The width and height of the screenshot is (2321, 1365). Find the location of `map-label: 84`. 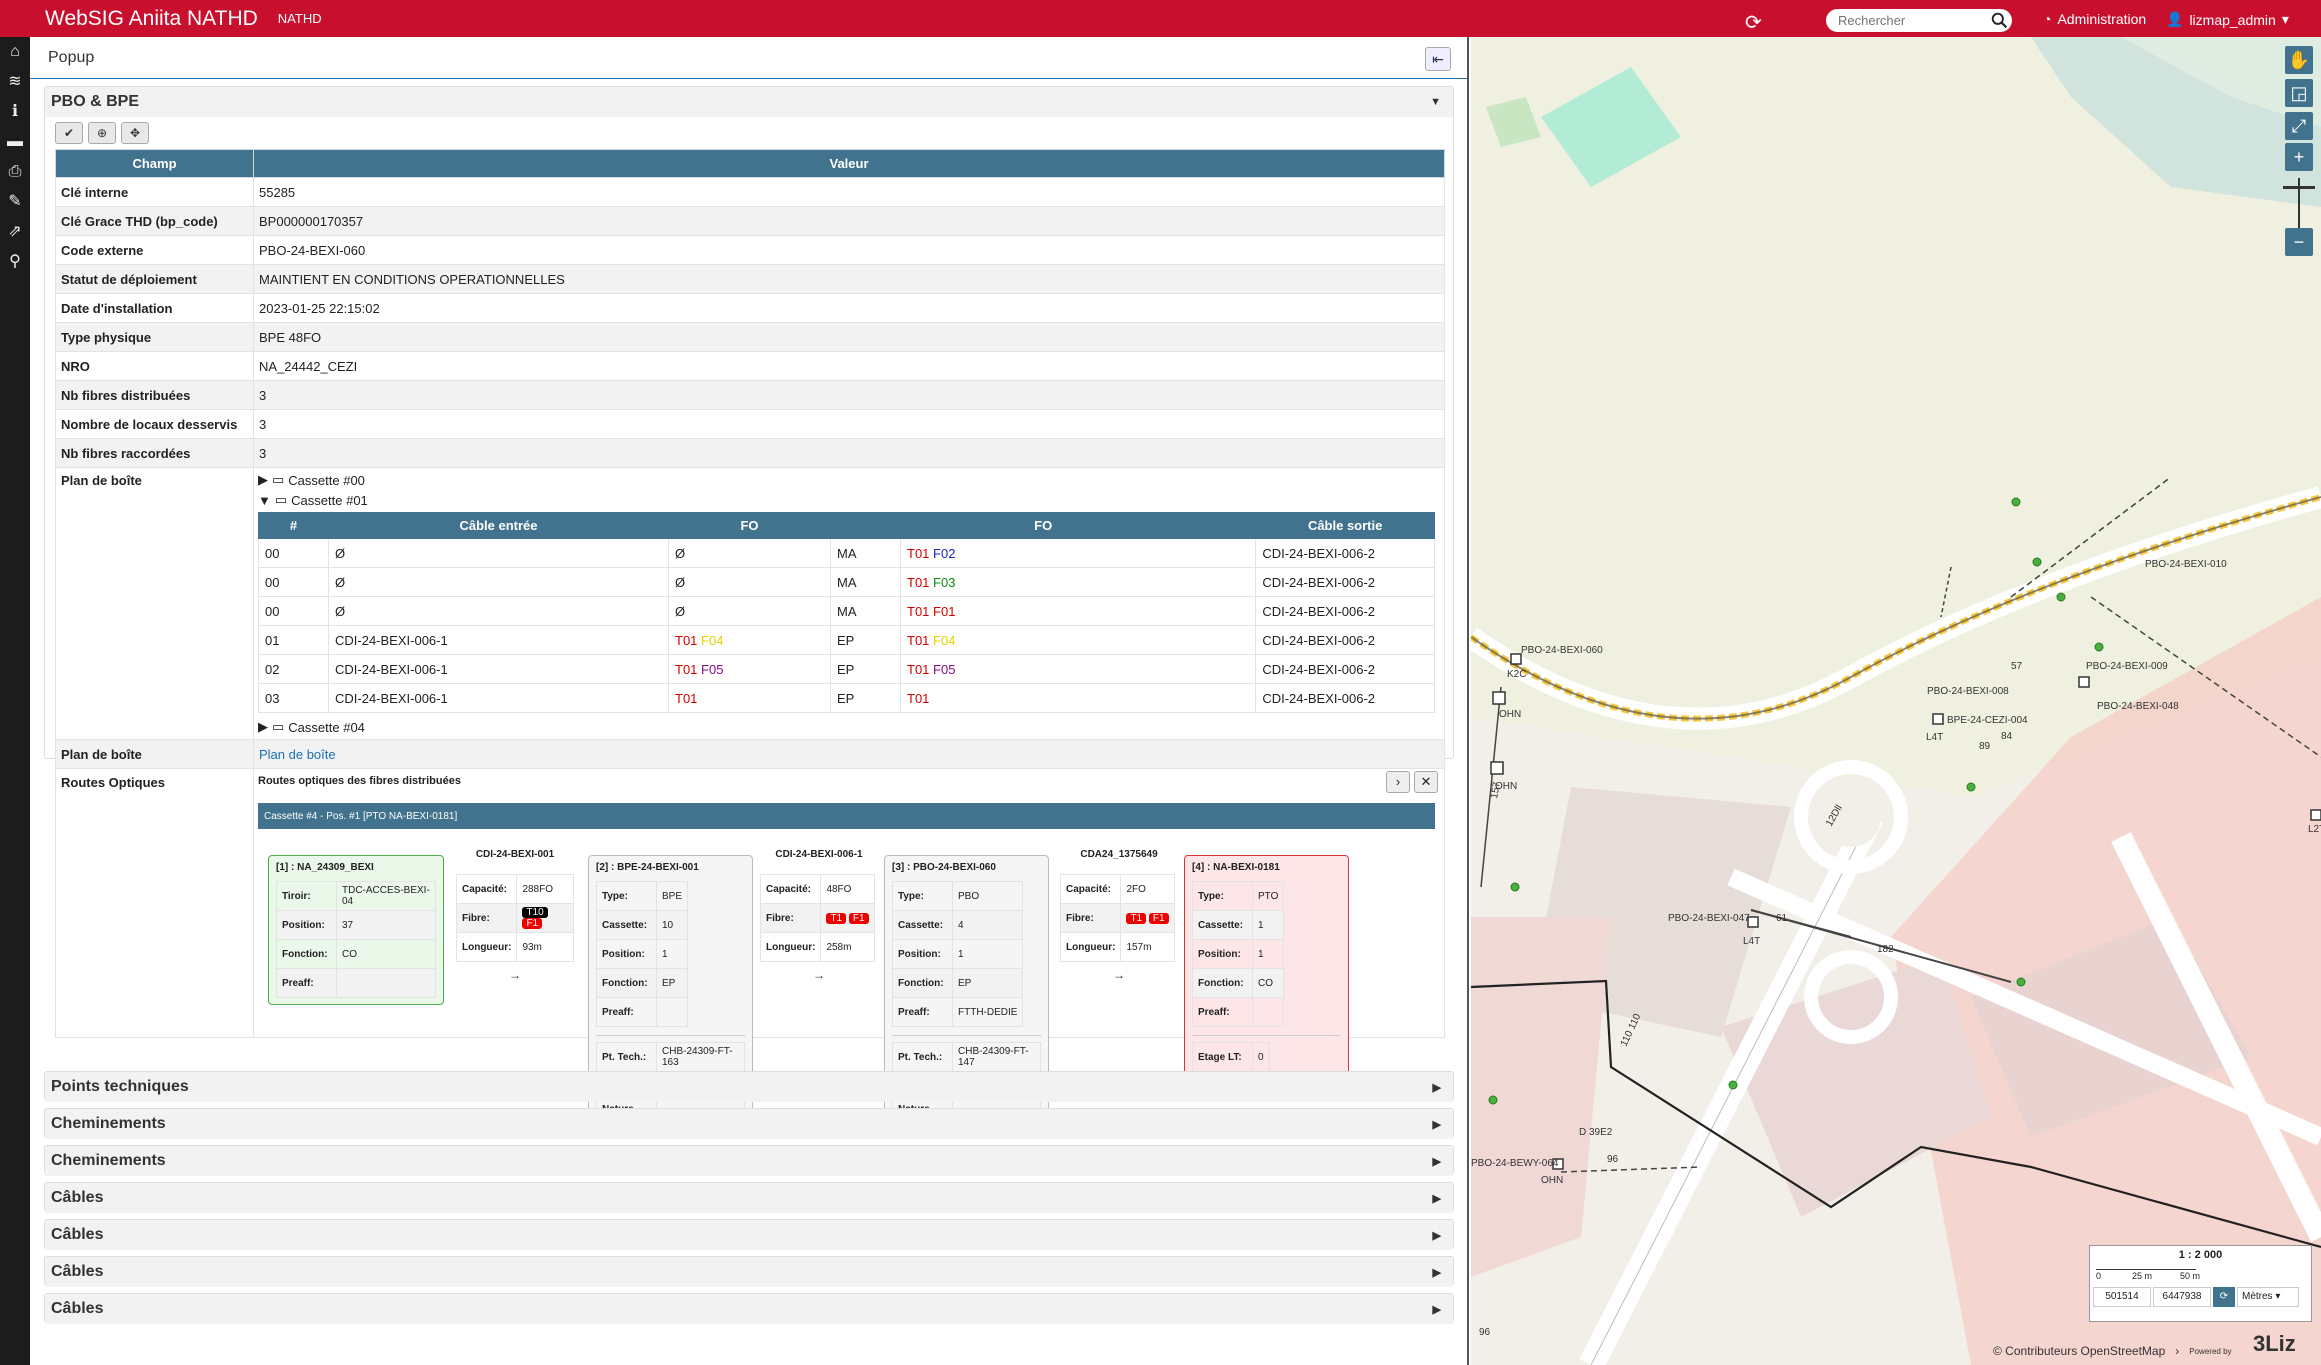

map-label: 84 is located at coordinates (2007, 736).